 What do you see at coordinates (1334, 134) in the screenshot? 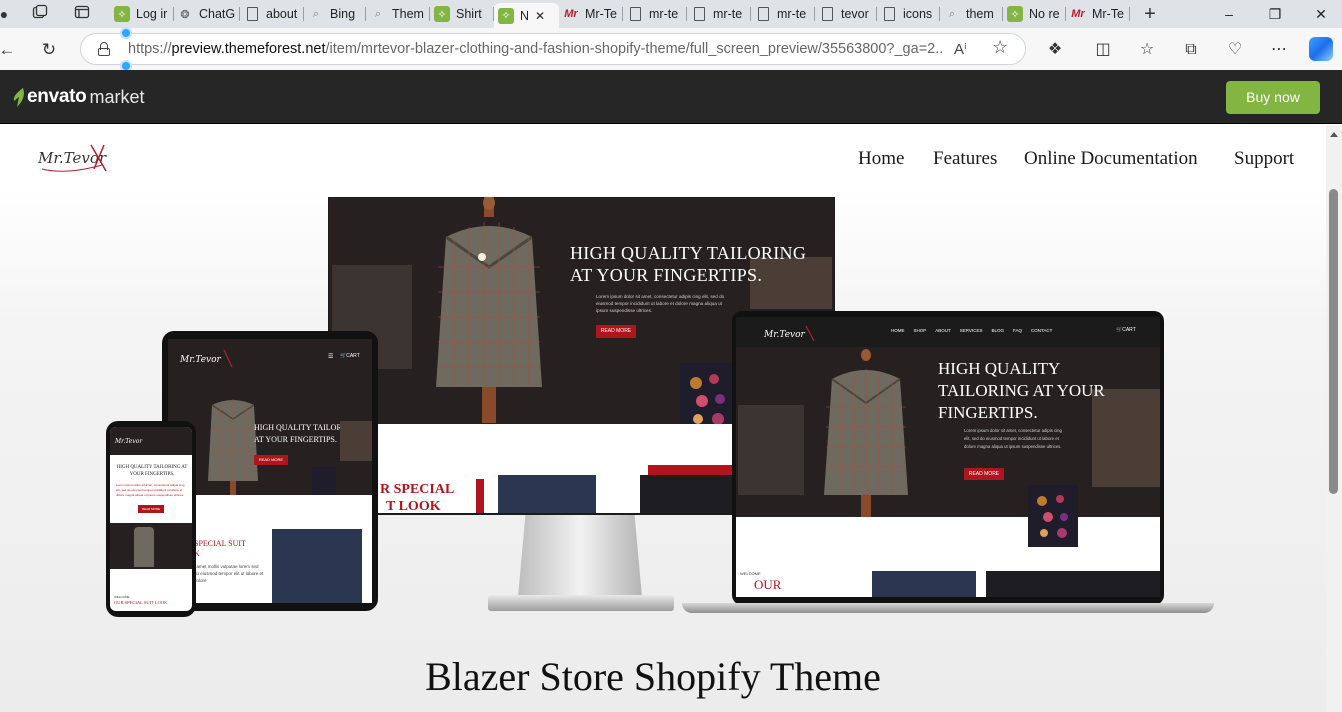
I see `scroll-up-arrow-icon` at bounding box center [1334, 134].